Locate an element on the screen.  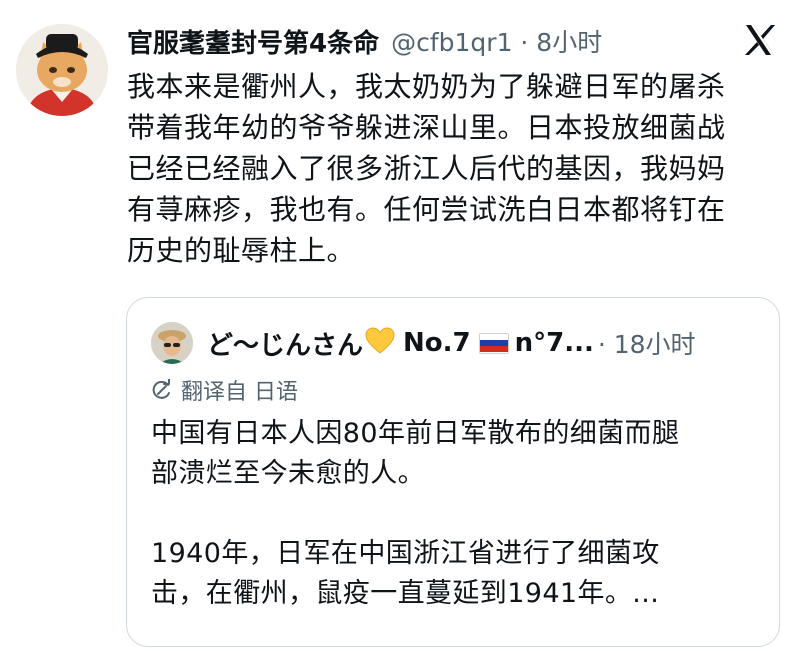
quoted-time: · 18小时 is located at coordinates (647, 343).